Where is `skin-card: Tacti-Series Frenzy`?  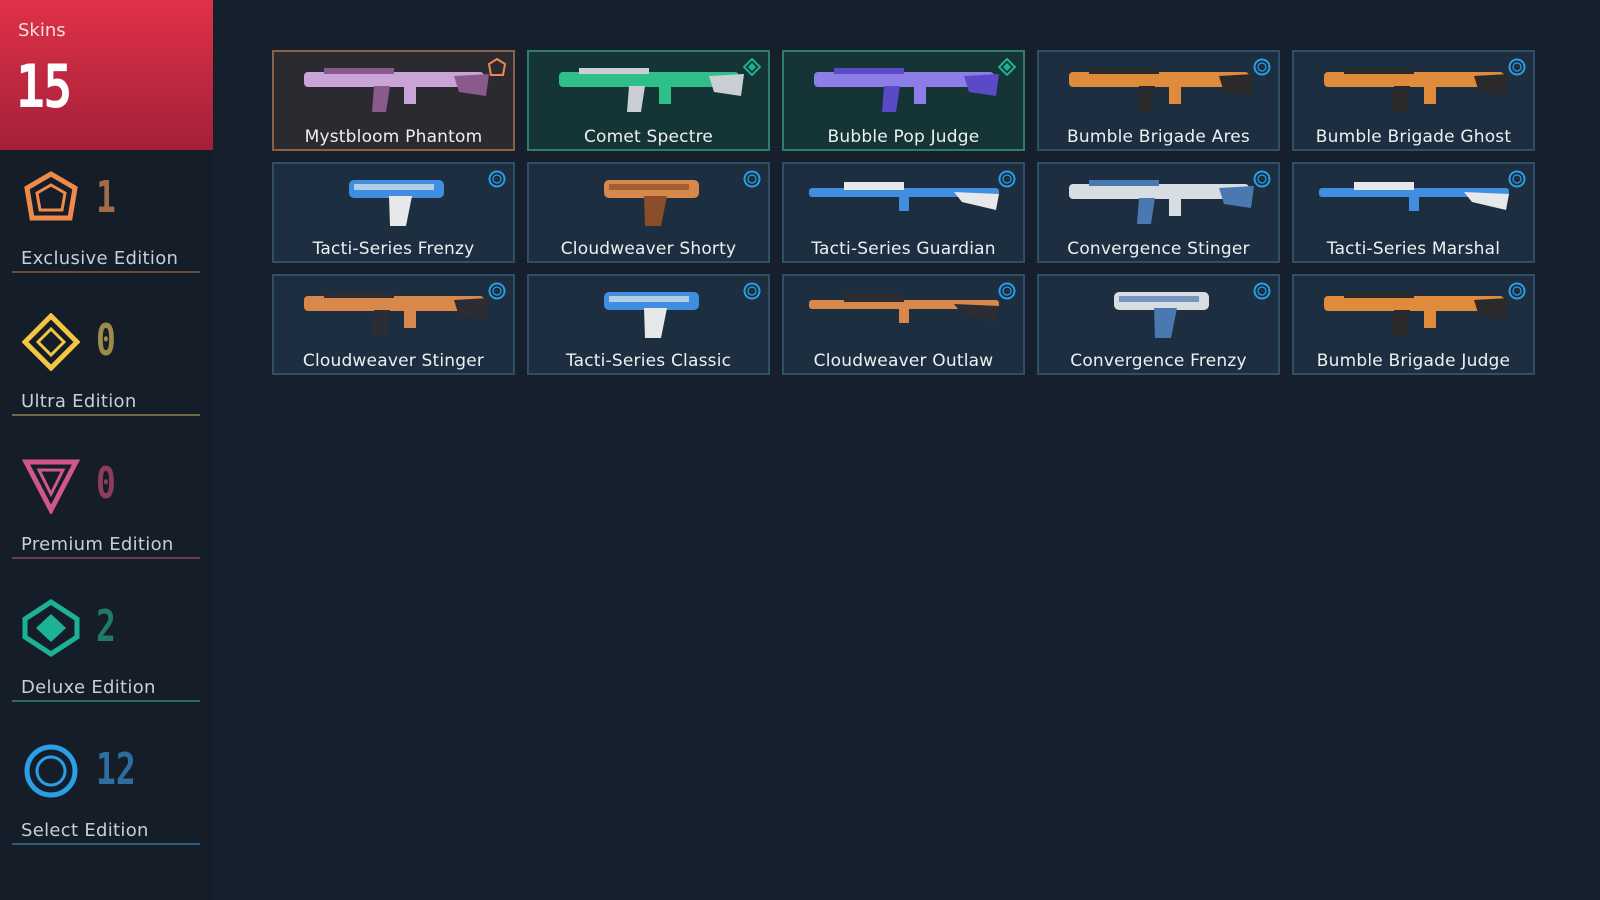
skin-card: Tacti-Series Frenzy is located at coordinates (393, 212).